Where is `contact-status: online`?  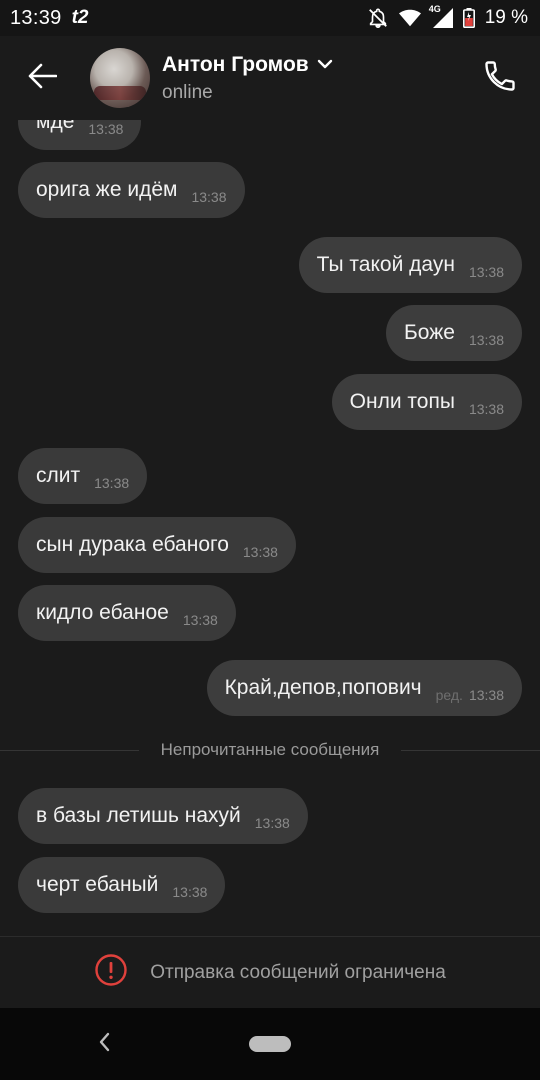
contact-status: online is located at coordinates (187, 92).